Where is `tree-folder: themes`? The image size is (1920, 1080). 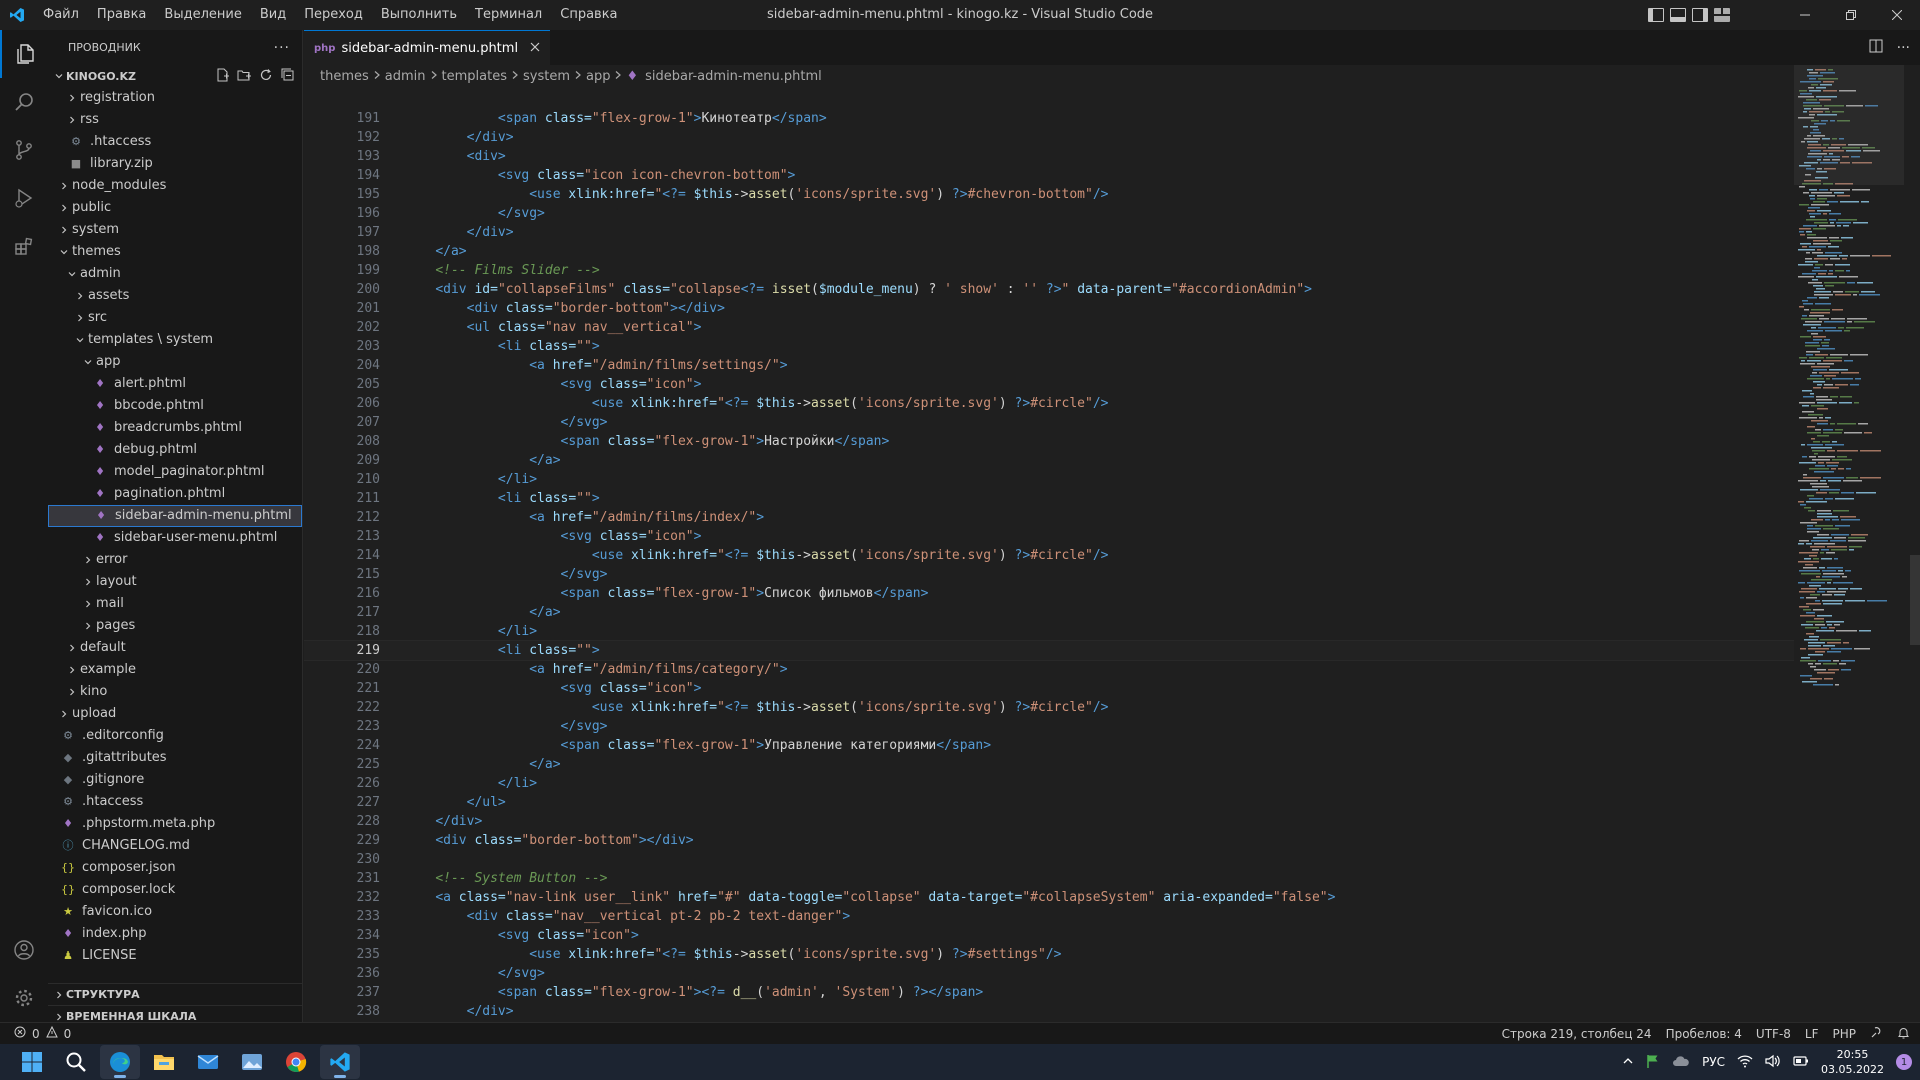
tree-folder: themes is located at coordinates (175, 252).